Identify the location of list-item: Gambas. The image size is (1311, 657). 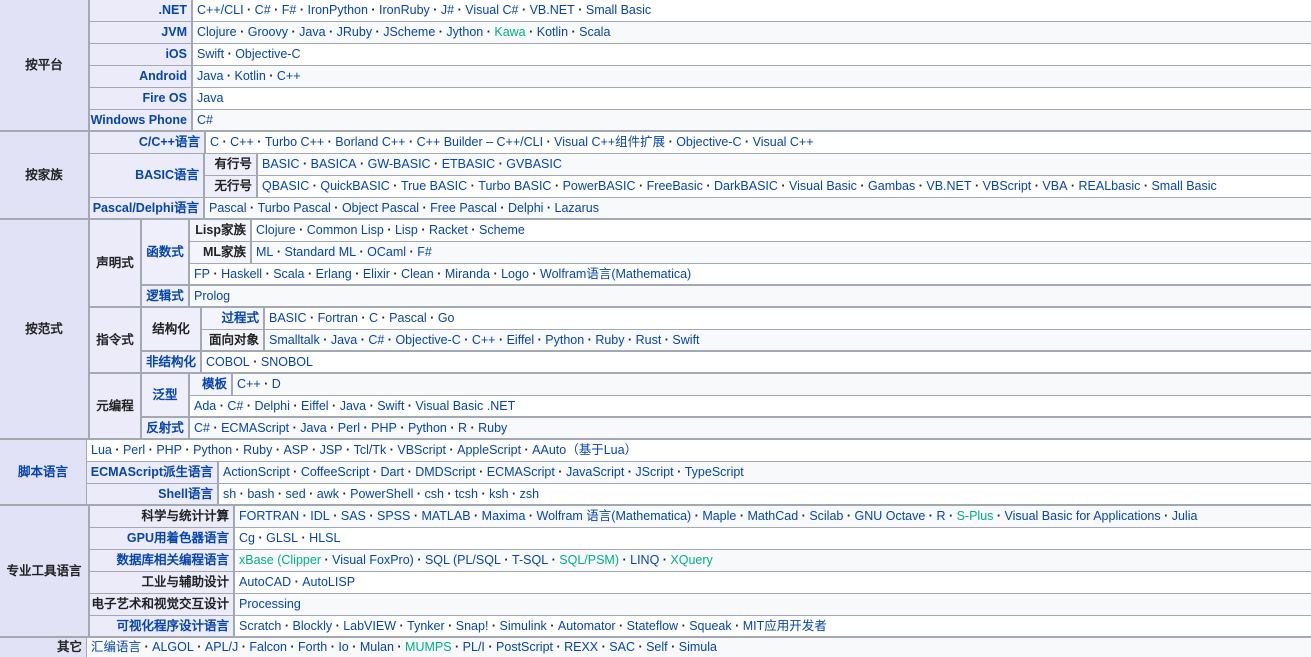
(897, 186).